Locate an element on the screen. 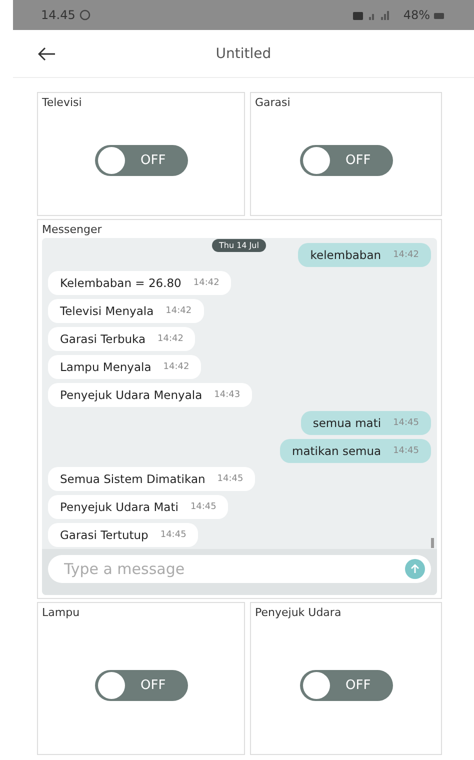 The height and width of the screenshot is (760, 474). message-text: Semua Sistem Dimatikan is located at coordinates (133, 479).